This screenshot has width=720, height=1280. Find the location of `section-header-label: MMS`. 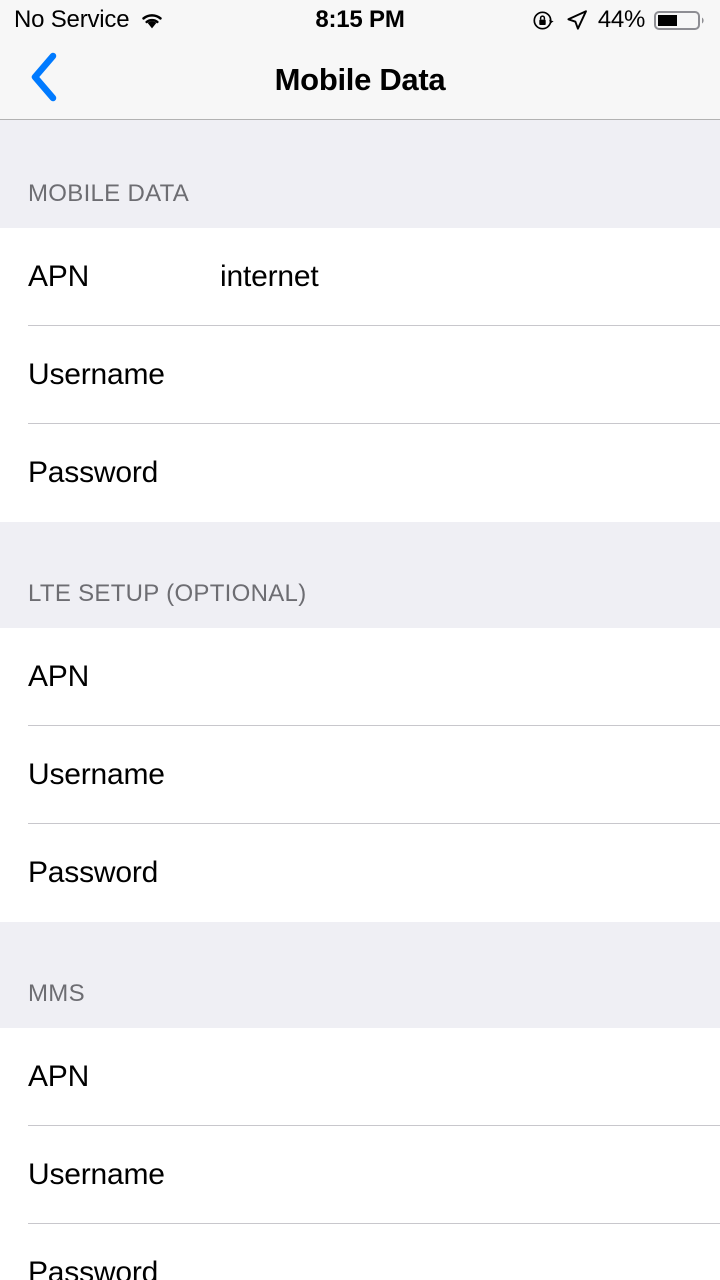

section-header-label: MMS is located at coordinates (56, 993).